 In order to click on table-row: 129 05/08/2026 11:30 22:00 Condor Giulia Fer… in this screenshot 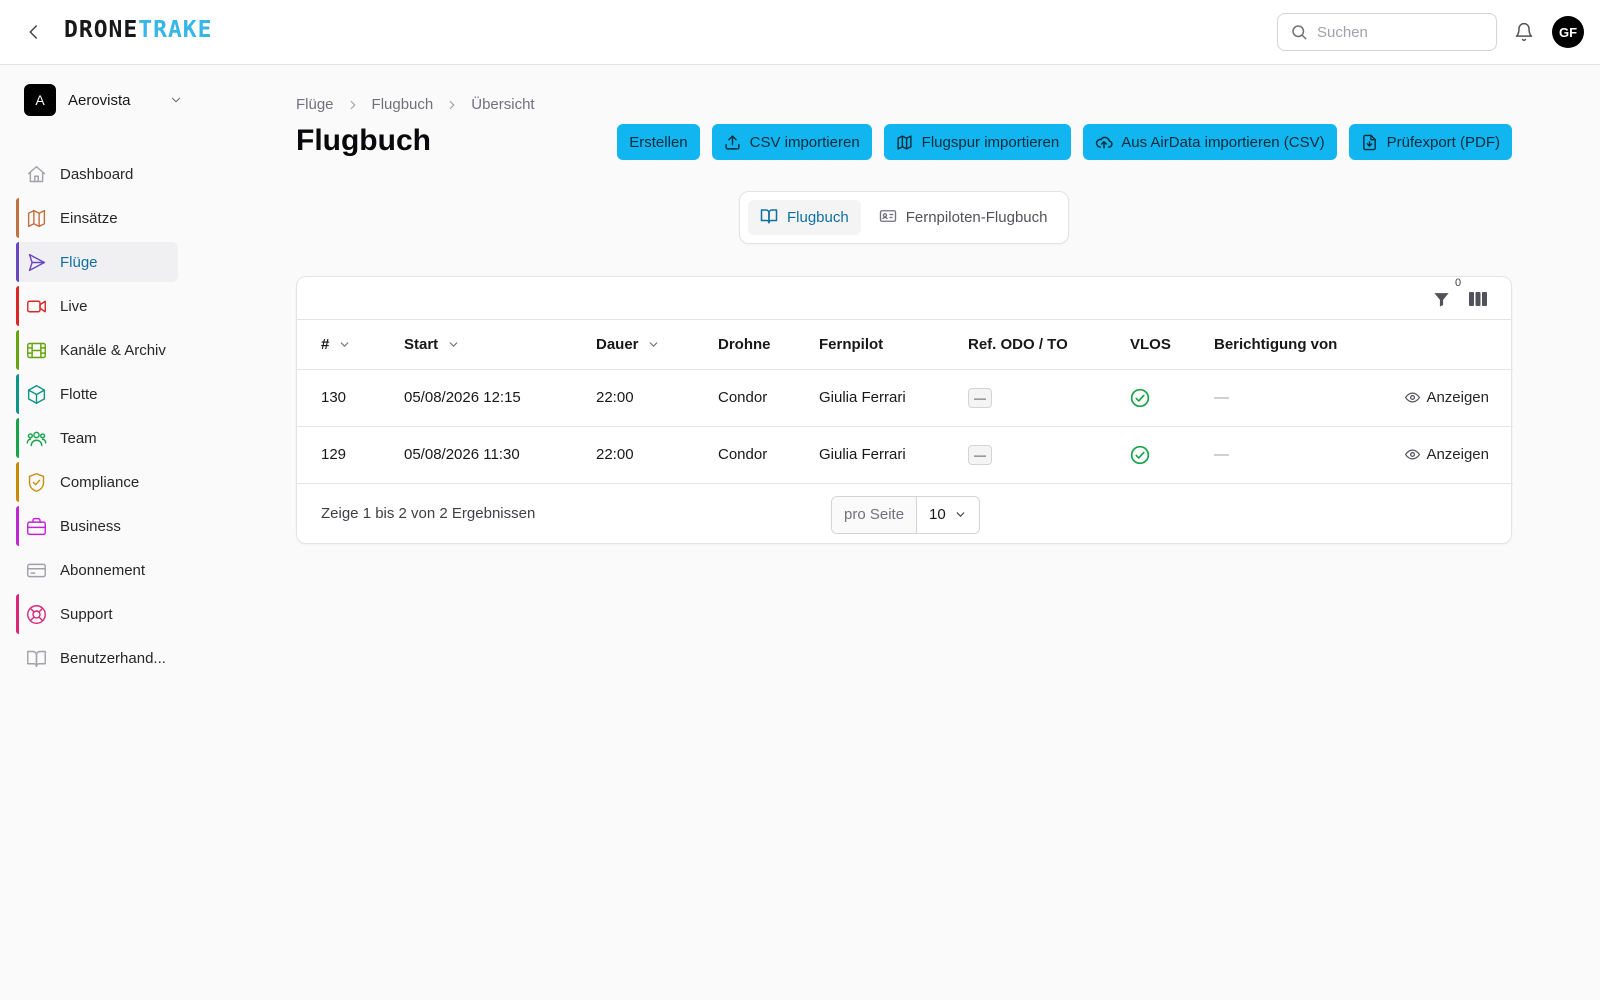, I will do `click(905, 455)`.